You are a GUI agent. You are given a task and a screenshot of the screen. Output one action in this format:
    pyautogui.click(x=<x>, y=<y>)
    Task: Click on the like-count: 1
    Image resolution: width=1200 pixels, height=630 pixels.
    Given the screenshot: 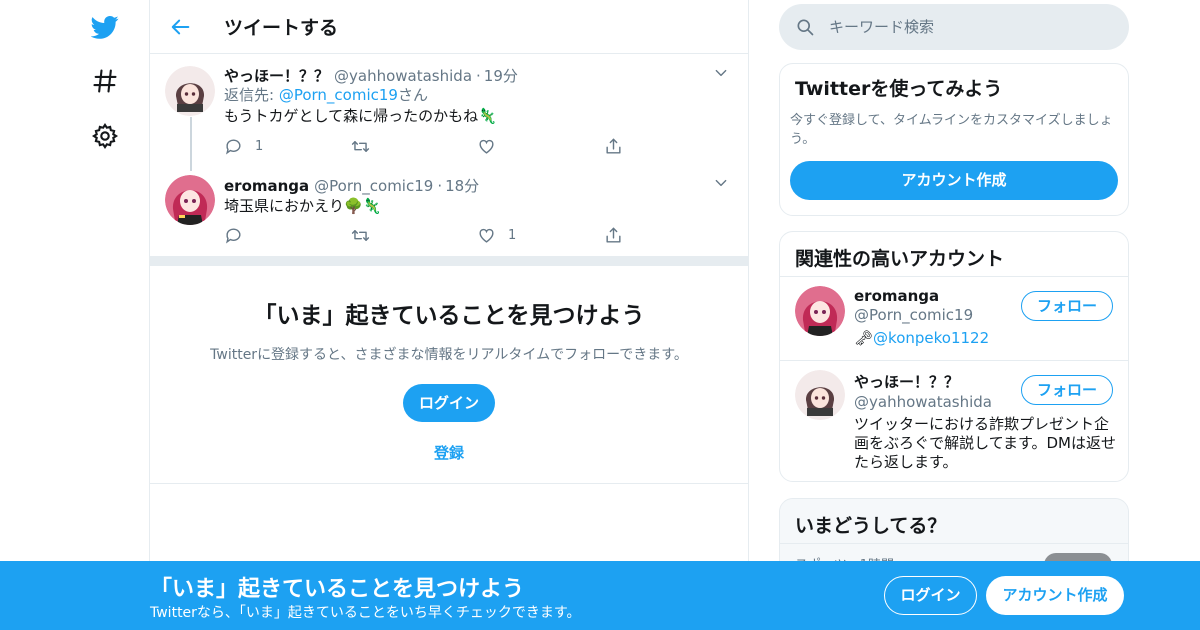 What is the action you would take?
    pyautogui.click(x=512, y=235)
    